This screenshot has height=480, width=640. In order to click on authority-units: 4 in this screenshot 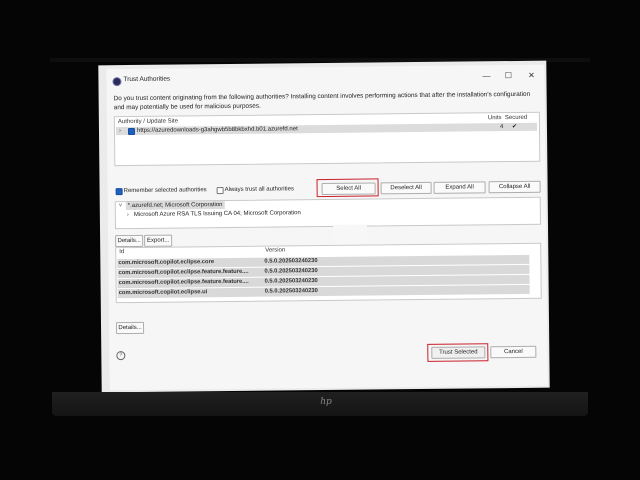, I will do `click(501, 127)`.